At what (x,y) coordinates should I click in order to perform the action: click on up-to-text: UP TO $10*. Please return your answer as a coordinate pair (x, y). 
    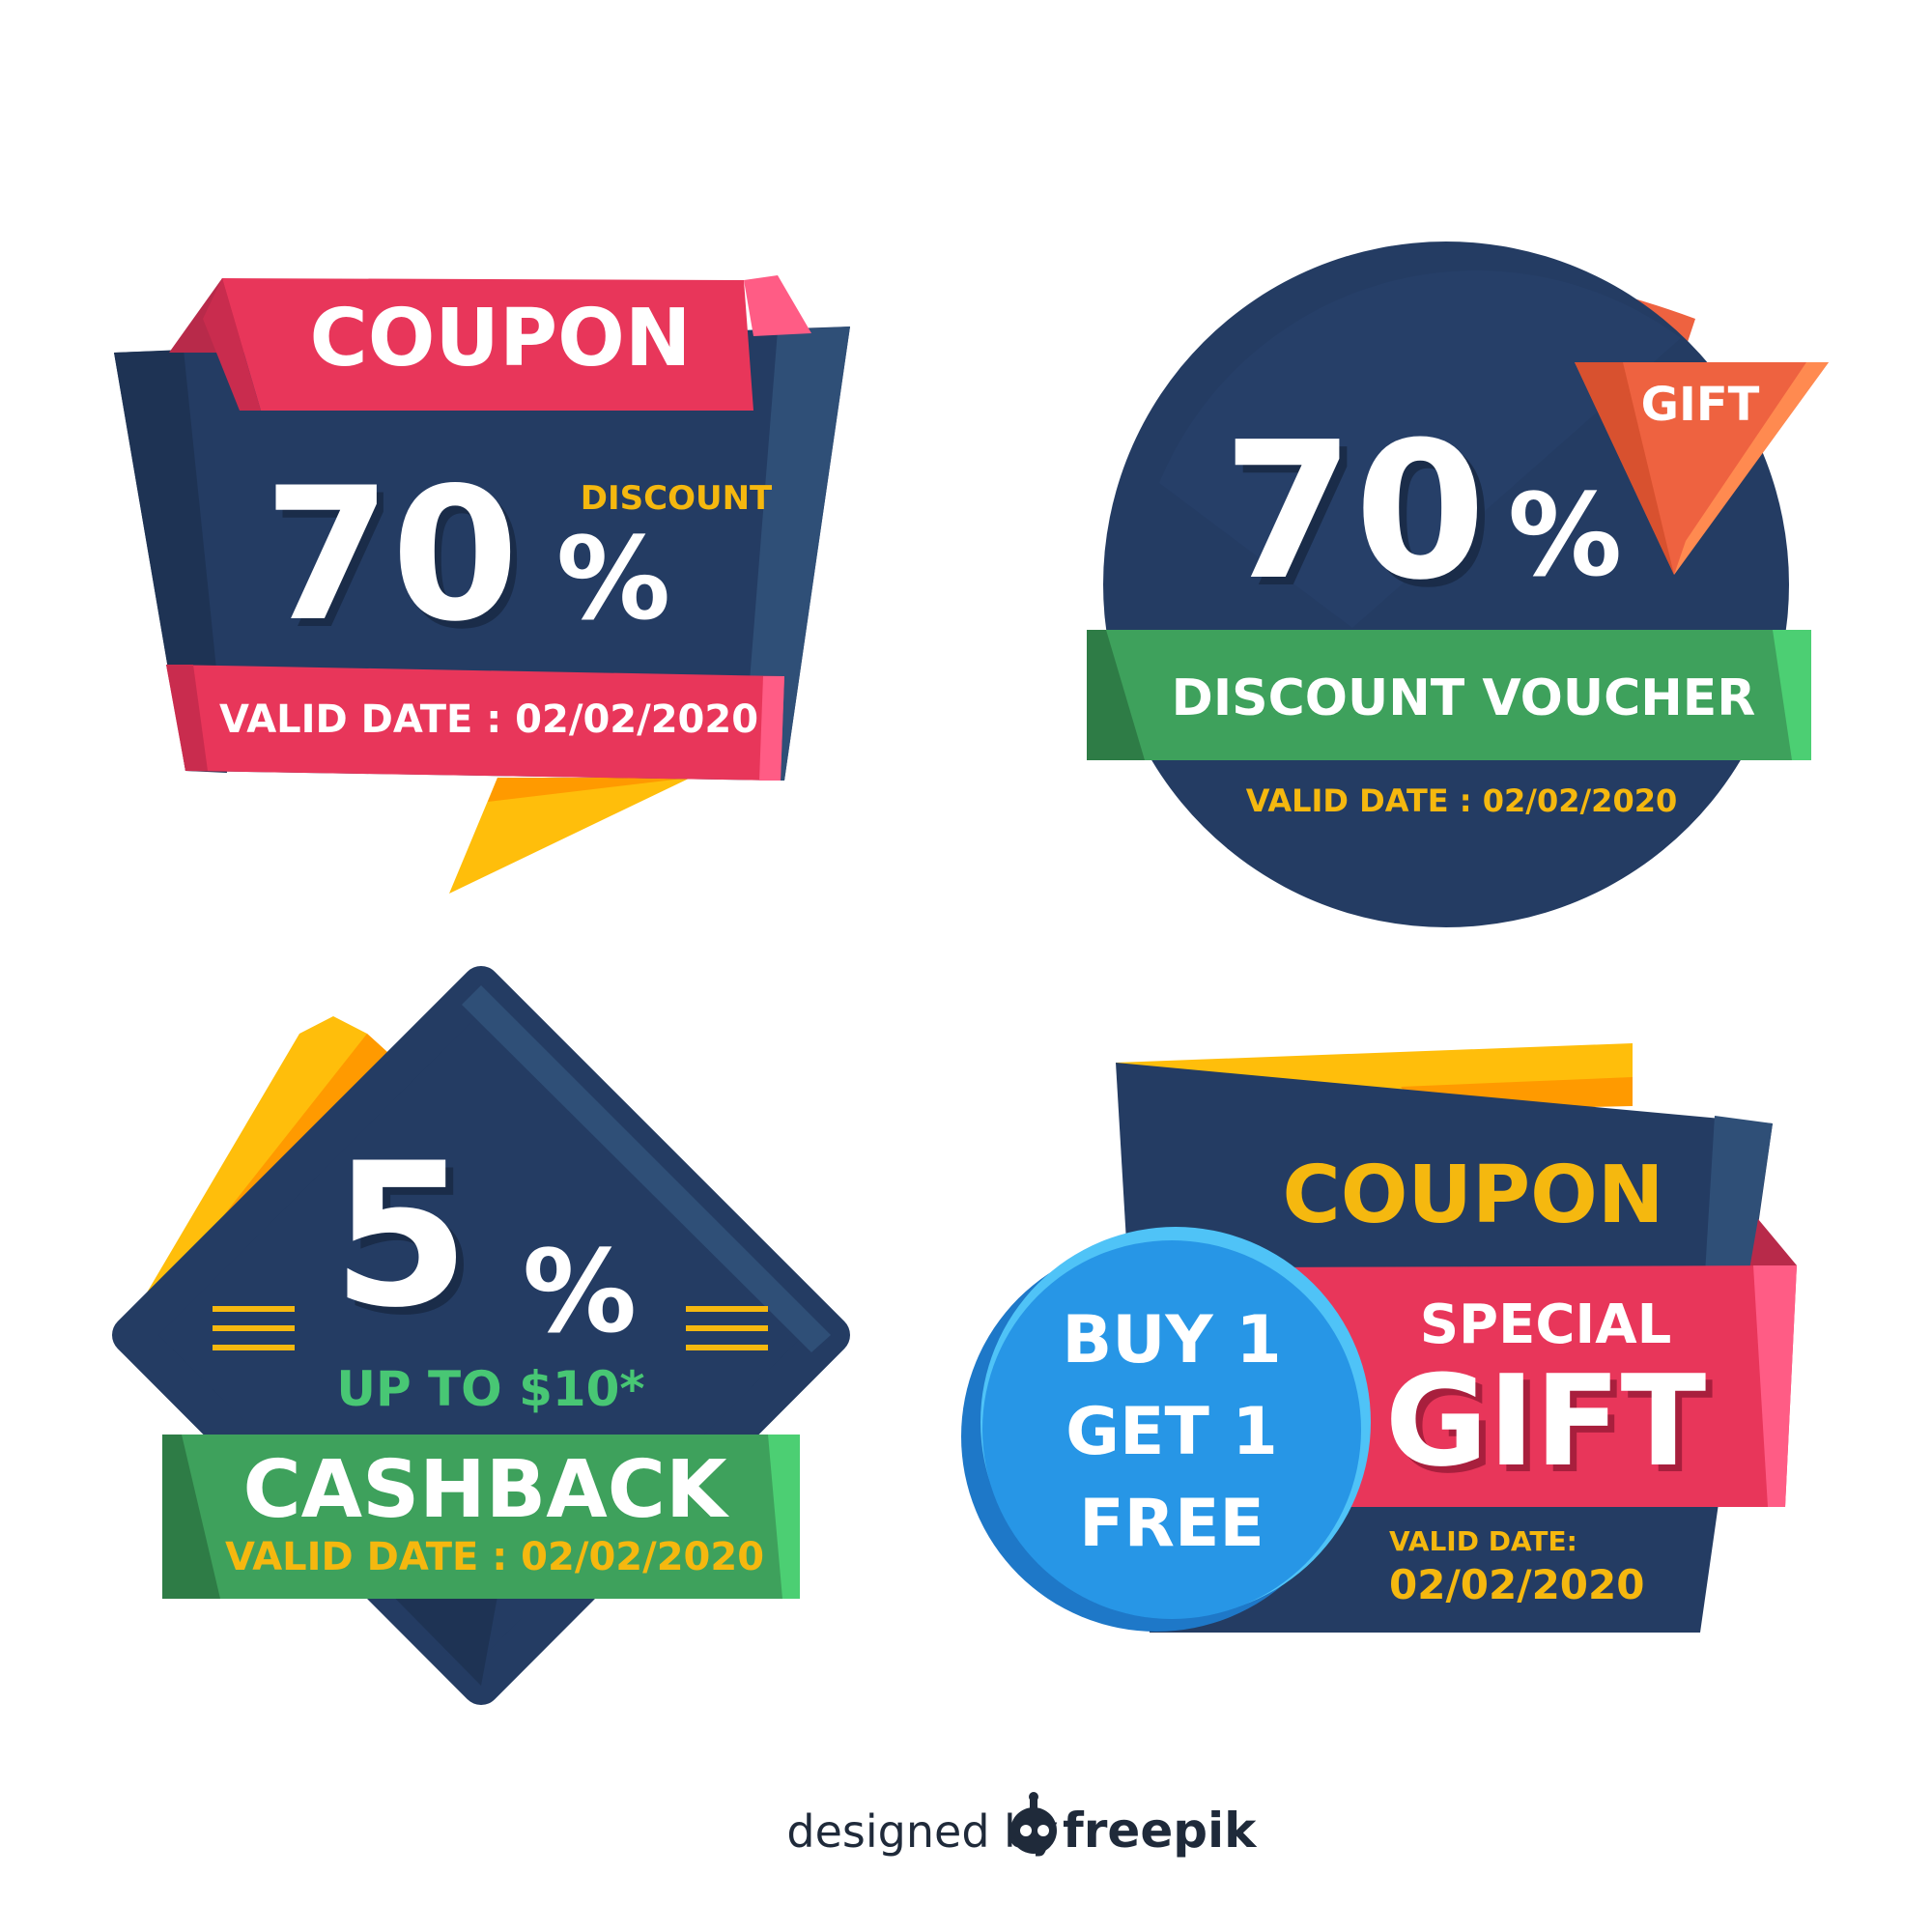
    Looking at the image, I should click on (490, 1389).